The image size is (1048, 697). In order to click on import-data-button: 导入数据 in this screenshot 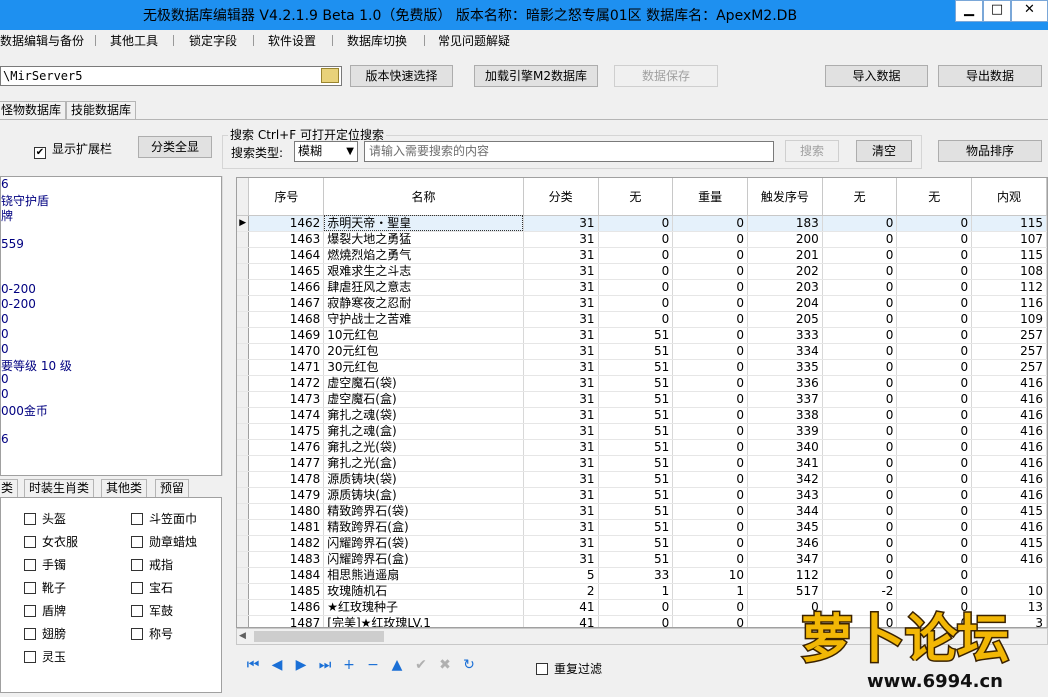, I will do `click(876, 76)`.